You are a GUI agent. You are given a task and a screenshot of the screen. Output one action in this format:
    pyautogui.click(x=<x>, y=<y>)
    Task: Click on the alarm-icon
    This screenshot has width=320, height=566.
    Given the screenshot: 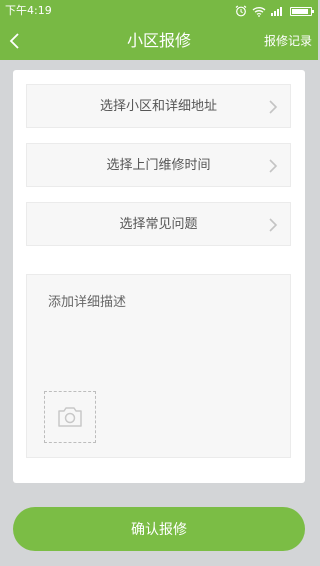 What is the action you would take?
    pyautogui.click(x=241, y=11)
    